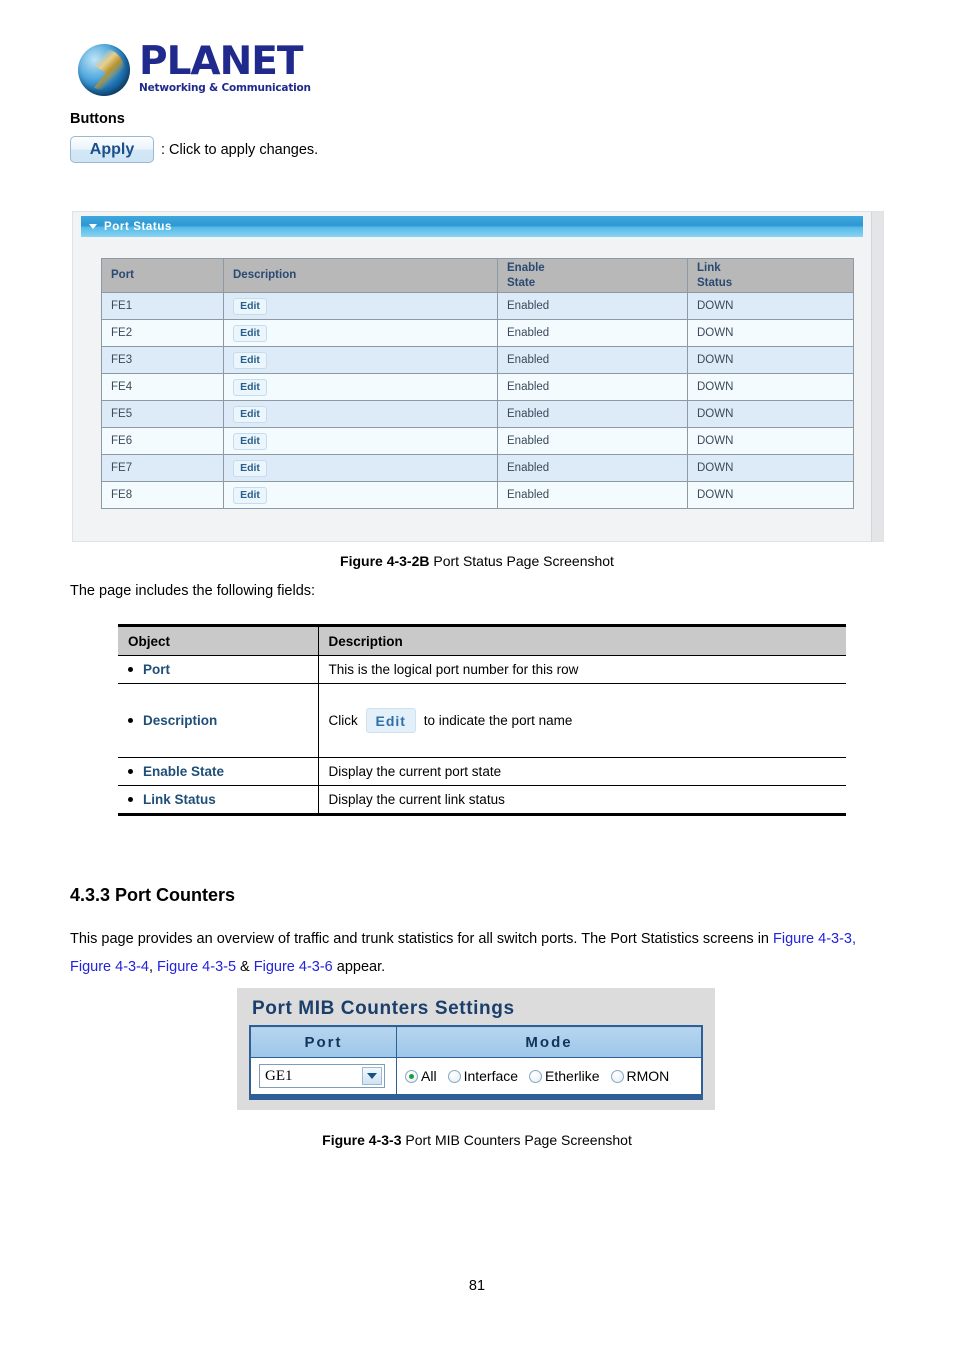  I want to click on radio-label: RMON, so click(648, 1076).